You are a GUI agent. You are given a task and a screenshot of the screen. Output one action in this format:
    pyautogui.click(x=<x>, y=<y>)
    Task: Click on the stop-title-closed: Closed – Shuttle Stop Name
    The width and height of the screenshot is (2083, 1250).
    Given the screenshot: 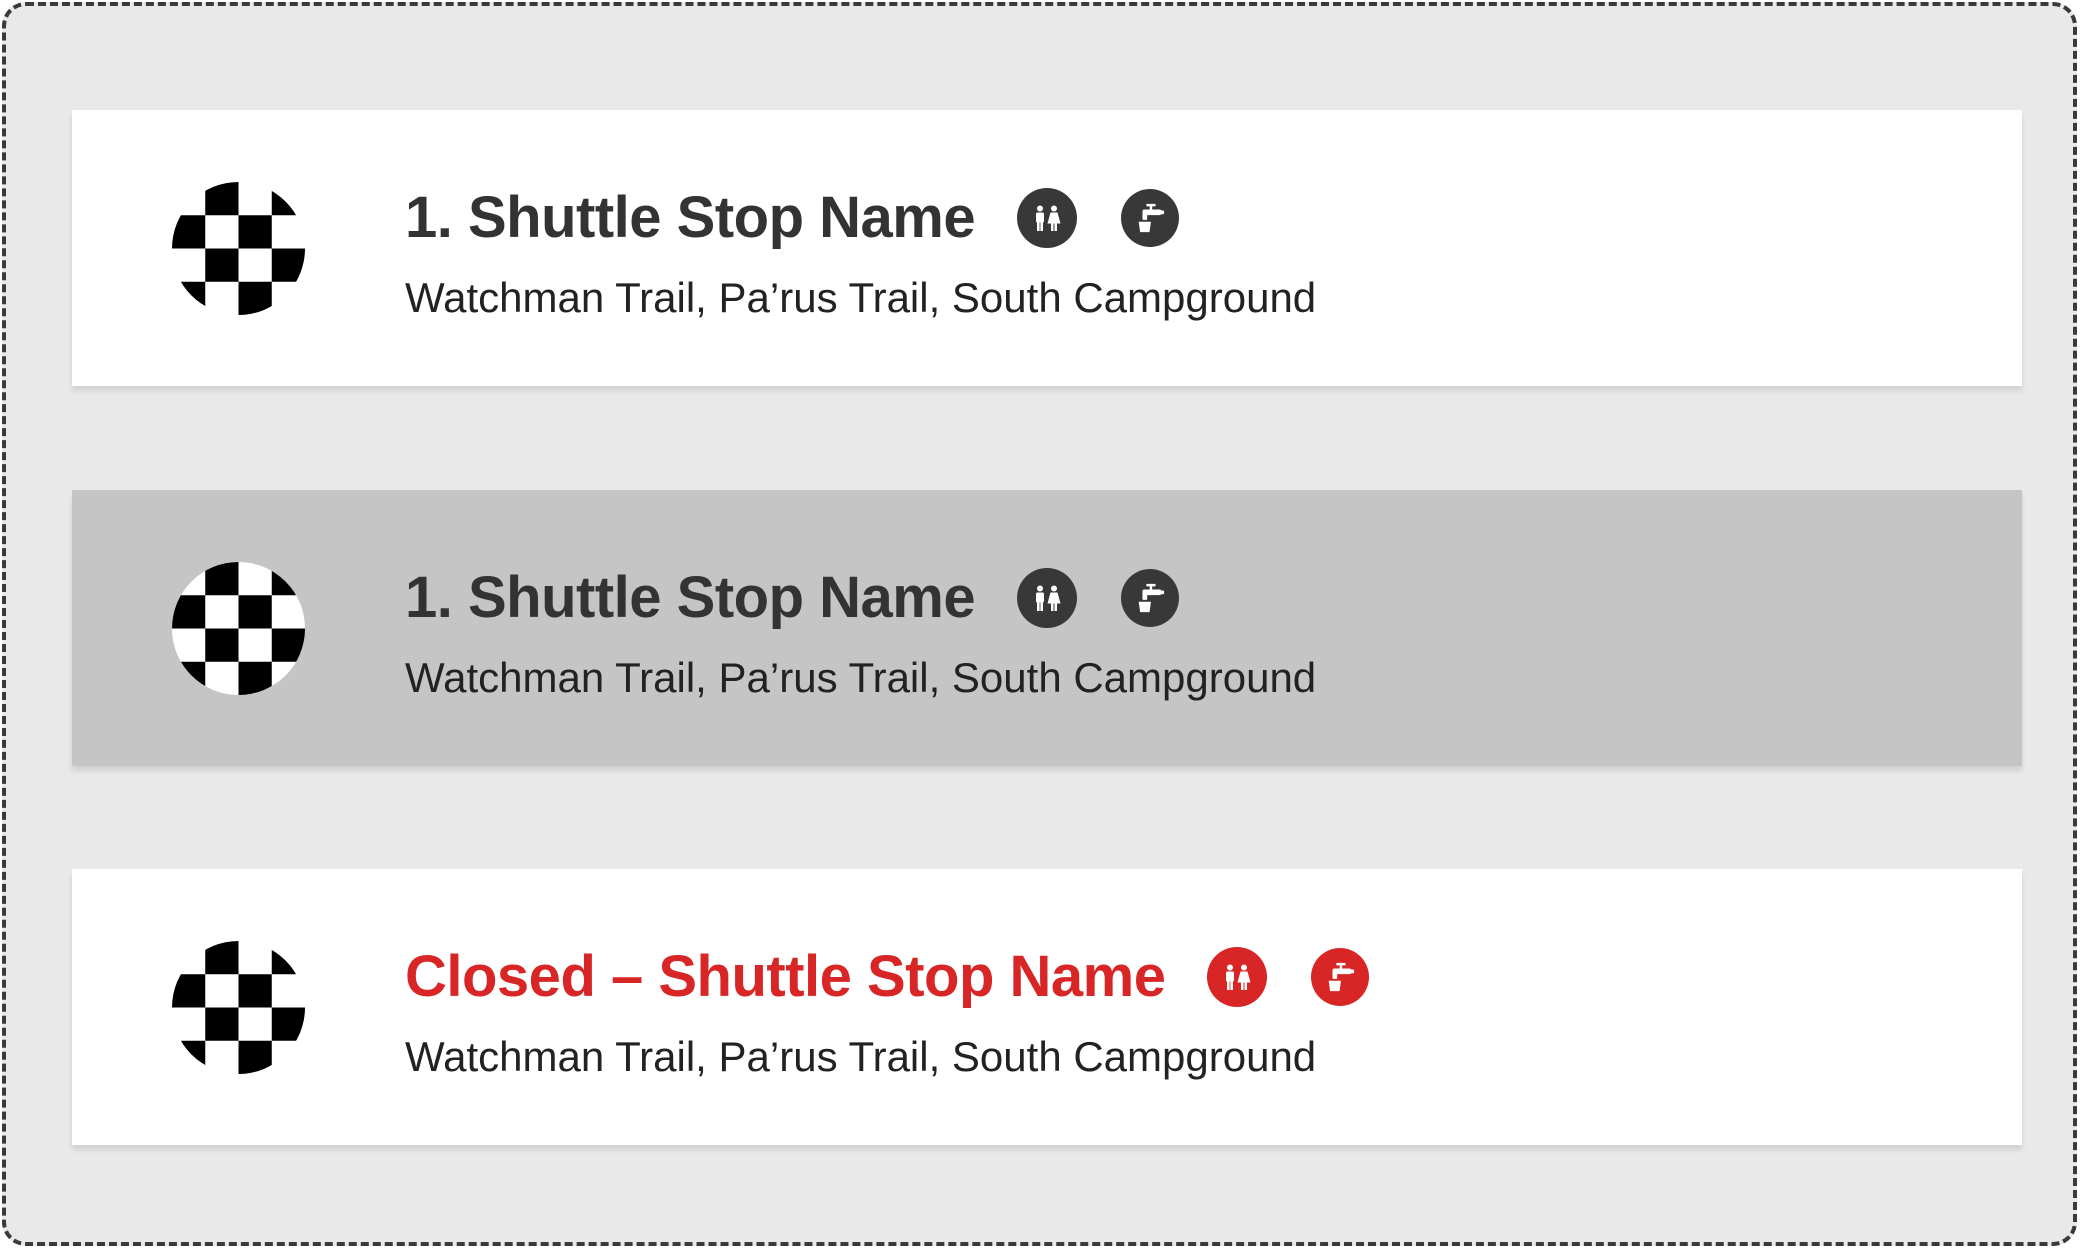 What is the action you would take?
    pyautogui.click(x=785, y=976)
    